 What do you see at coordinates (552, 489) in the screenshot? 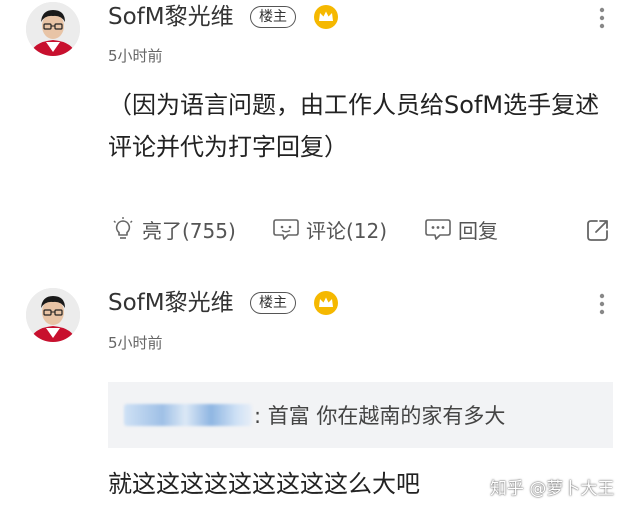
I see `watermark: 知乎 @萝卜大王` at bounding box center [552, 489].